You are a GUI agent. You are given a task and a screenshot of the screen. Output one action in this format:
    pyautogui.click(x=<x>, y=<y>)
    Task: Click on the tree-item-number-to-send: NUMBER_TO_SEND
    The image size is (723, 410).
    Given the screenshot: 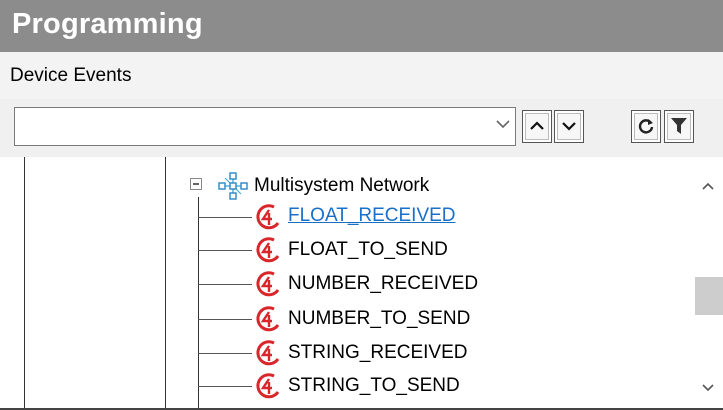 What is the action you would take?
    pyautogui.click(x=379, y=319)
    